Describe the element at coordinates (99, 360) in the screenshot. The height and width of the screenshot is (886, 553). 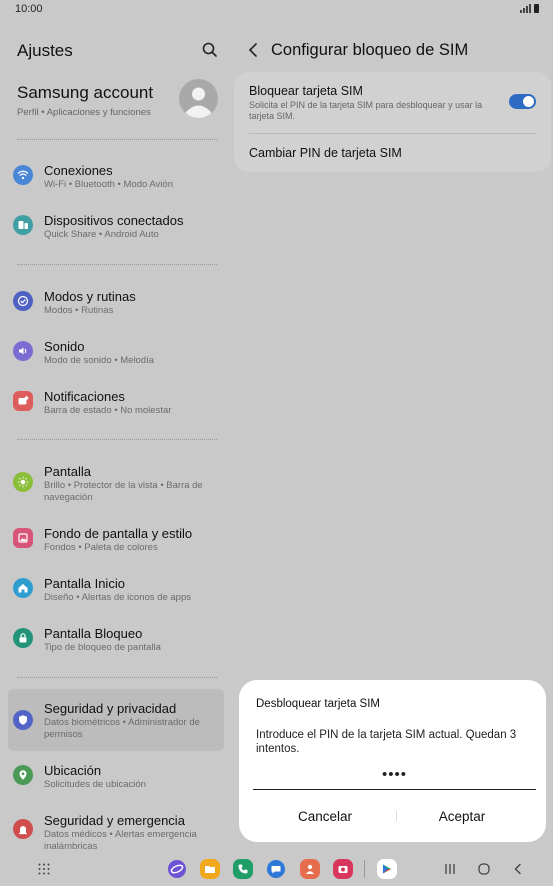
I see `menu-item-subtitle: Modo de sonido • Melodía` at that location.